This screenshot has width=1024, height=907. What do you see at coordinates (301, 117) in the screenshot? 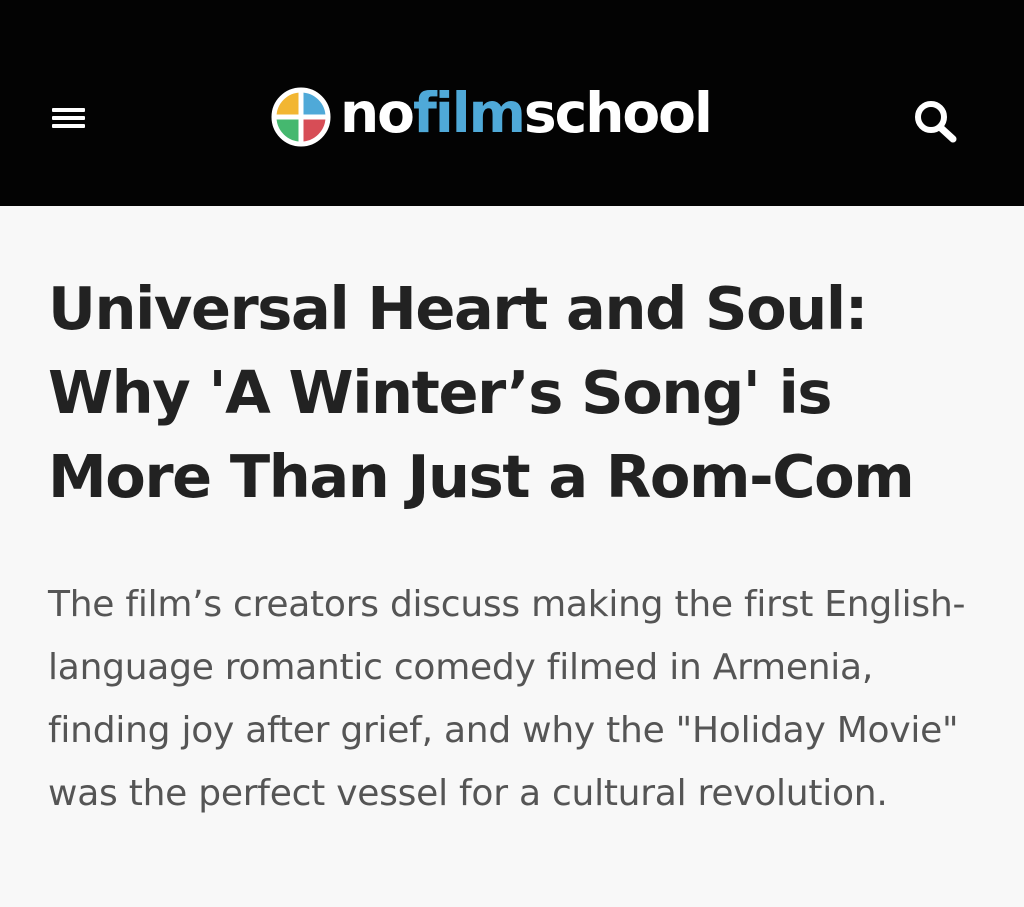
I see `logo-mark-icon` at bounding box center [301, 117].